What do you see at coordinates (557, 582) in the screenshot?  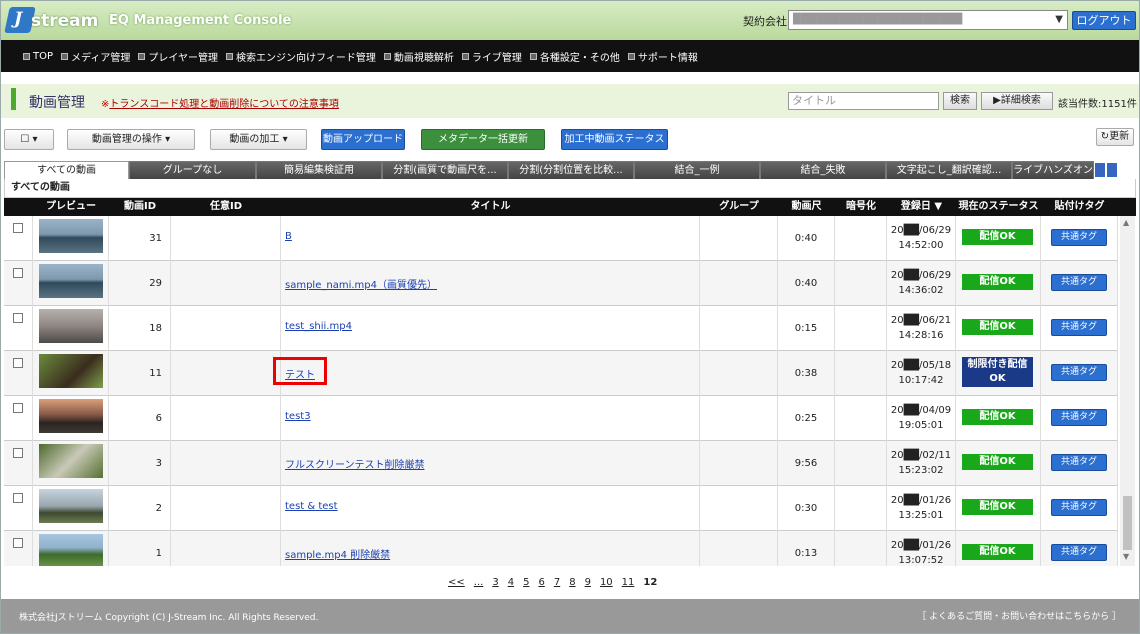 I see `page-link: 7` at bounding box center [557, 582].